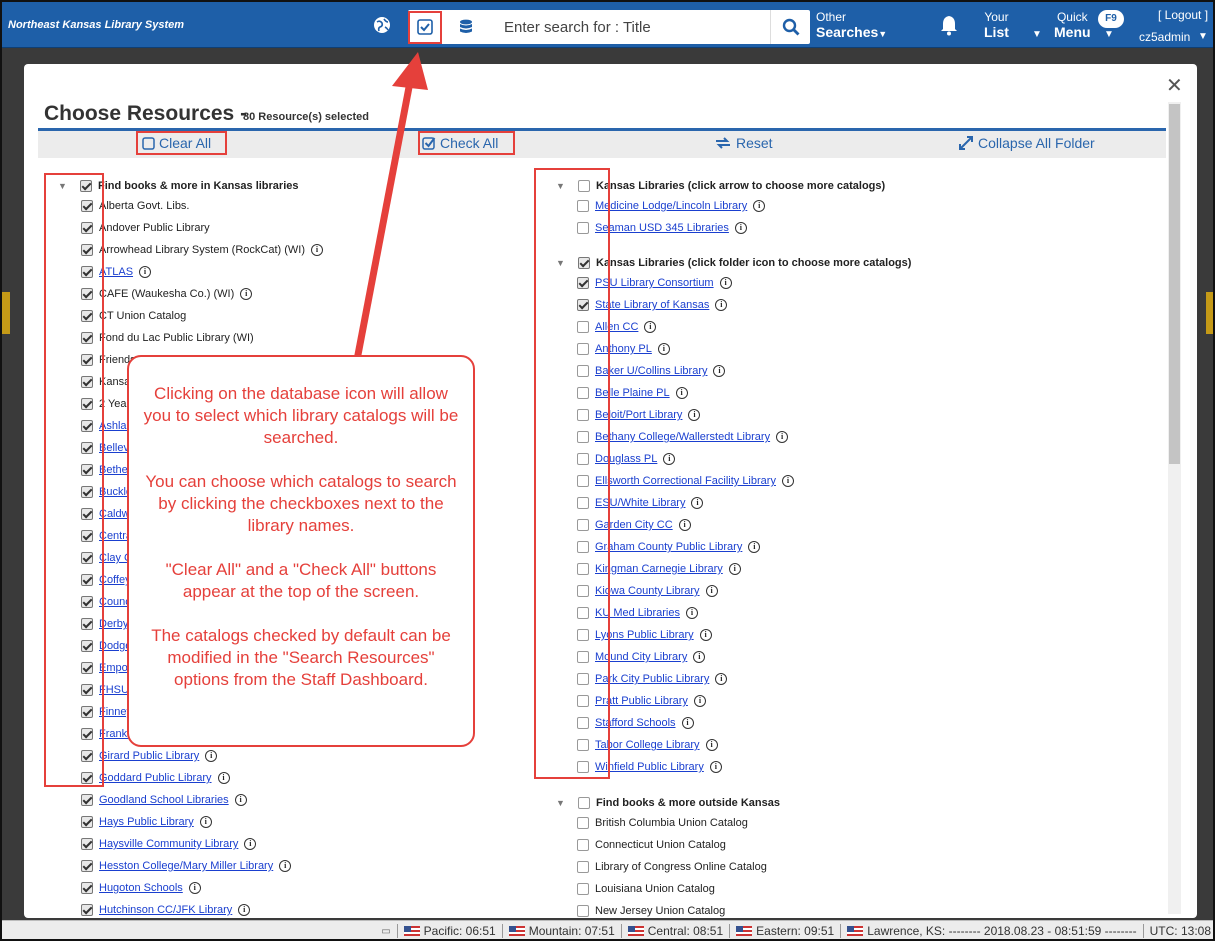 The height and width of the screenshot is (941, 1215). I want to click on search-icon, so click(790, 27).